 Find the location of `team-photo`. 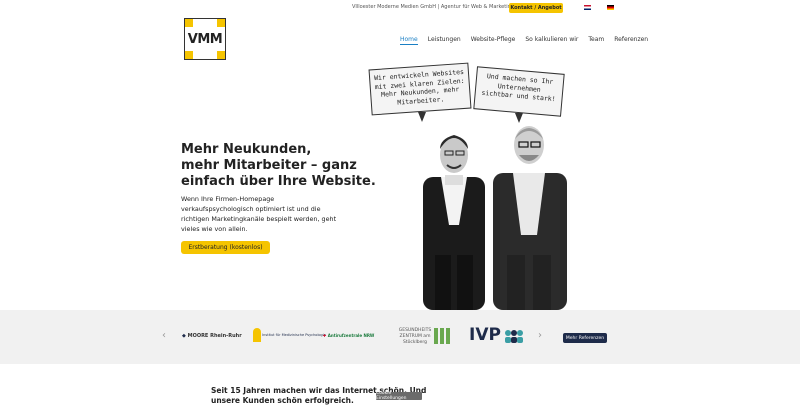

team-photo is located at coordinates (495, 218).